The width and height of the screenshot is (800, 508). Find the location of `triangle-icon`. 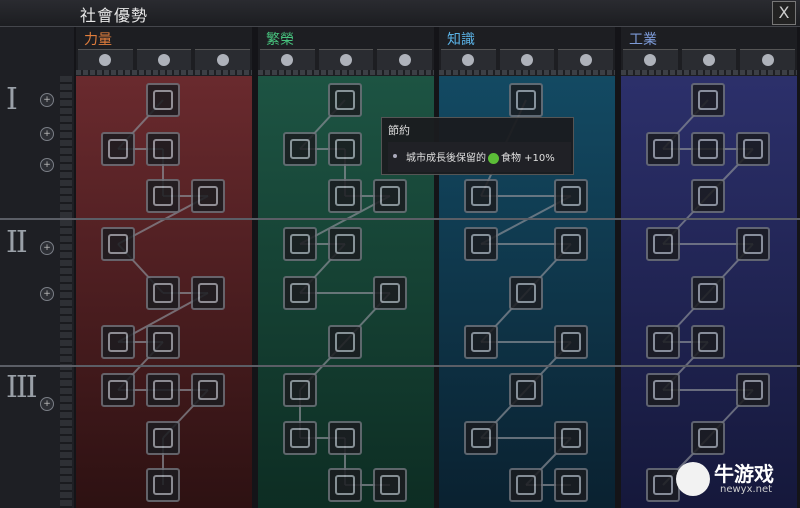

triangle-icon is located at coordinates (708, 342).